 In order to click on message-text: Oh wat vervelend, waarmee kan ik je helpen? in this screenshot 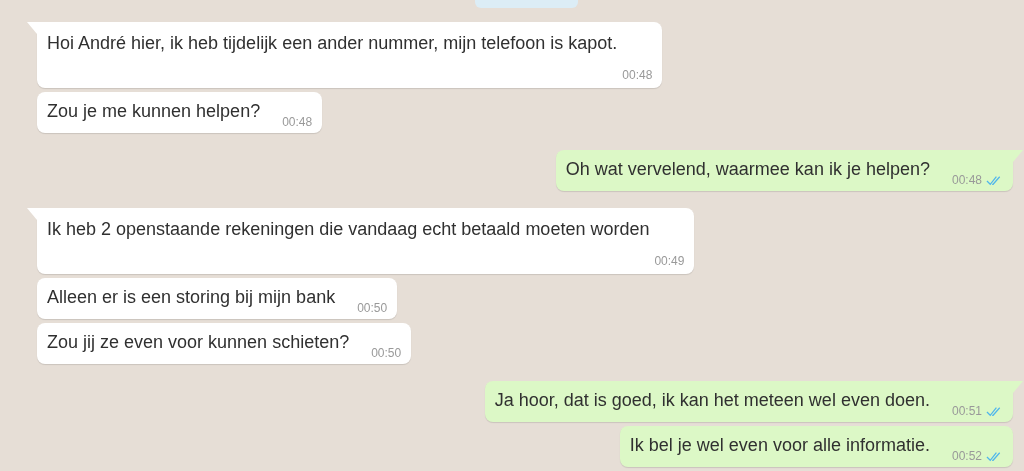, I will do `click(747, 169)`.